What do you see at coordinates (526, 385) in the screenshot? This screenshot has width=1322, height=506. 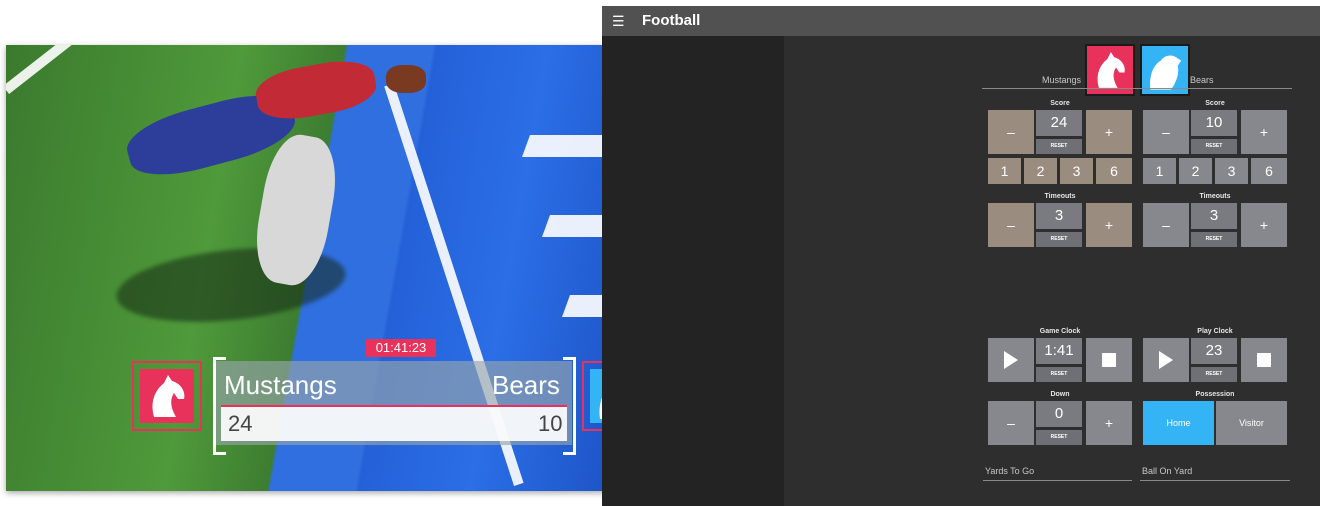 I see `scorebug-away-name: Bears` at bounding box center [526, 385].